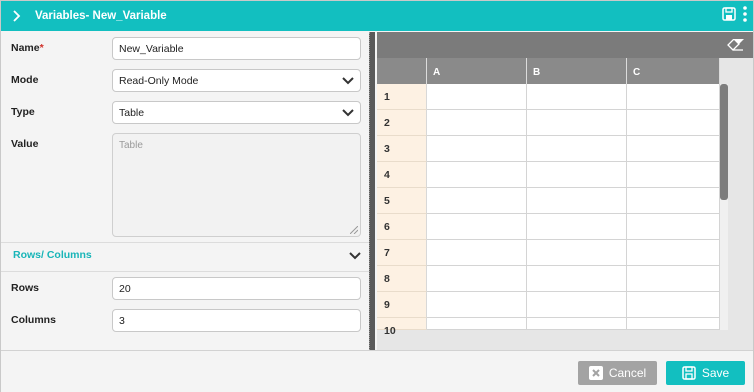 The height and width of the screenshot is (392, 754). I want to click on window-title: Variables- New_Variable, so click(101, 16).